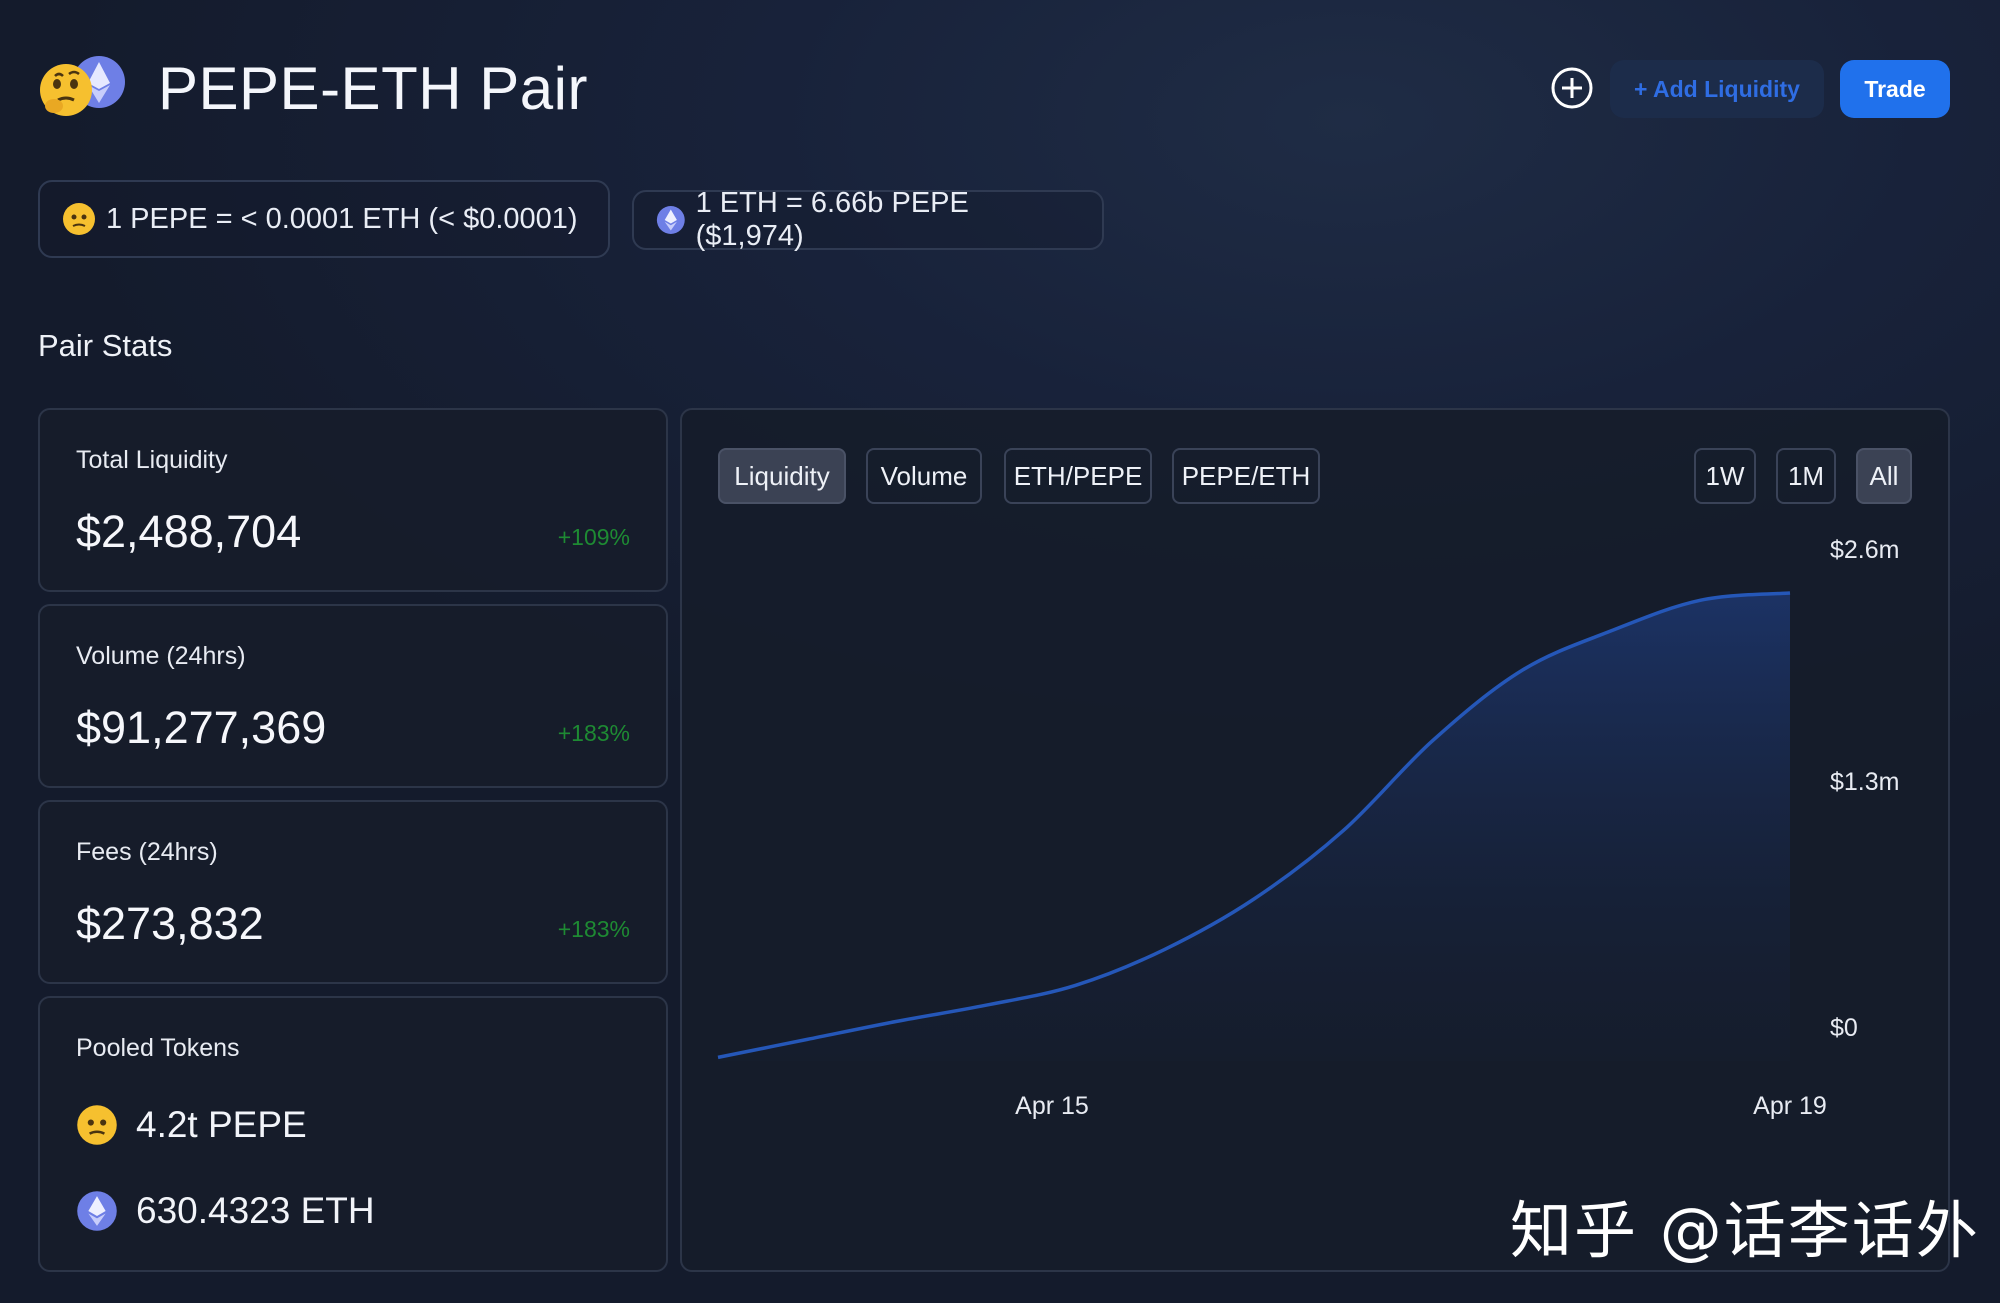 This screenshot has width=2000, height=1303. Describe the element at coordinates (189, 531) in the screenshot. I see `total-liquidity-value: $2,488,704` at that location.